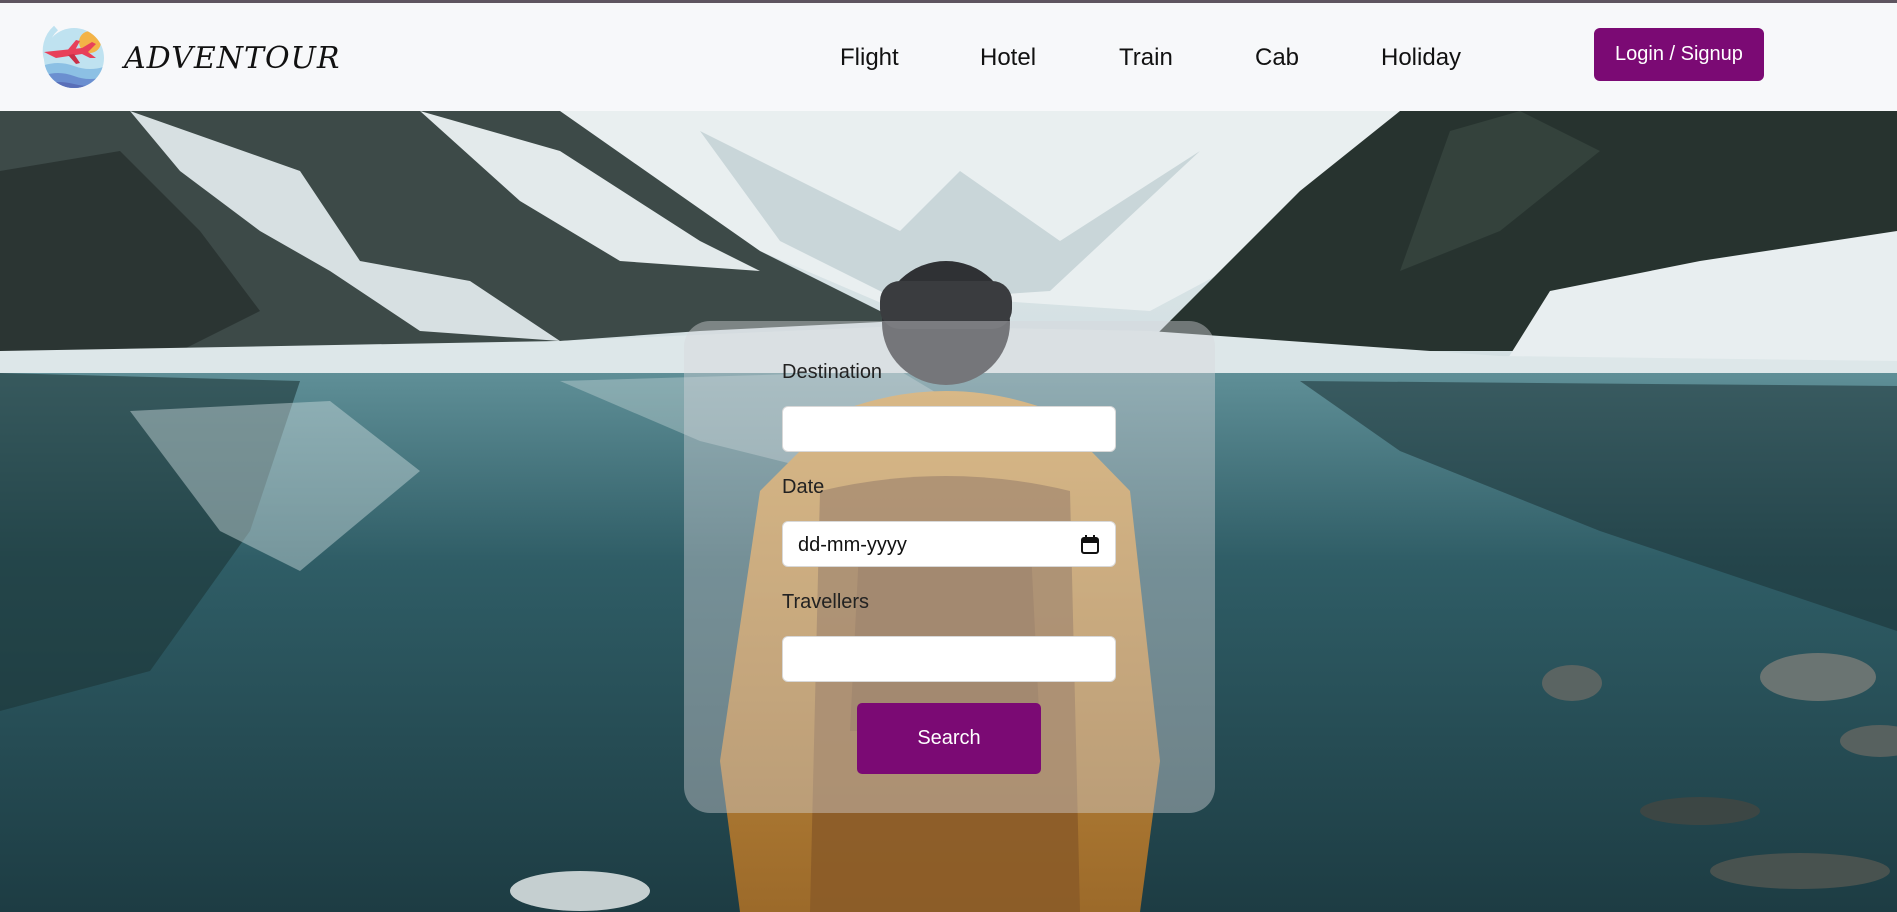  Describe the element at coordinates (1146, 58) in the screenshot. I see `nav-link-train: Train` at that location.